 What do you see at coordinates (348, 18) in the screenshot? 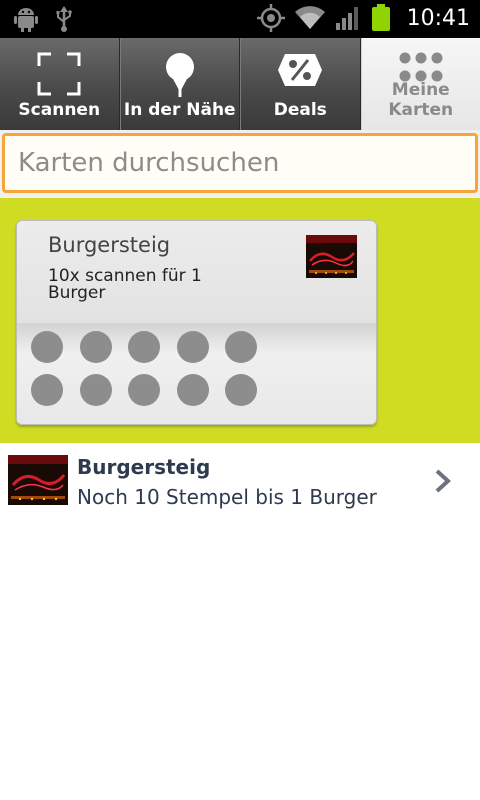
I see `signal-icon` at bounding box center [348, 18].